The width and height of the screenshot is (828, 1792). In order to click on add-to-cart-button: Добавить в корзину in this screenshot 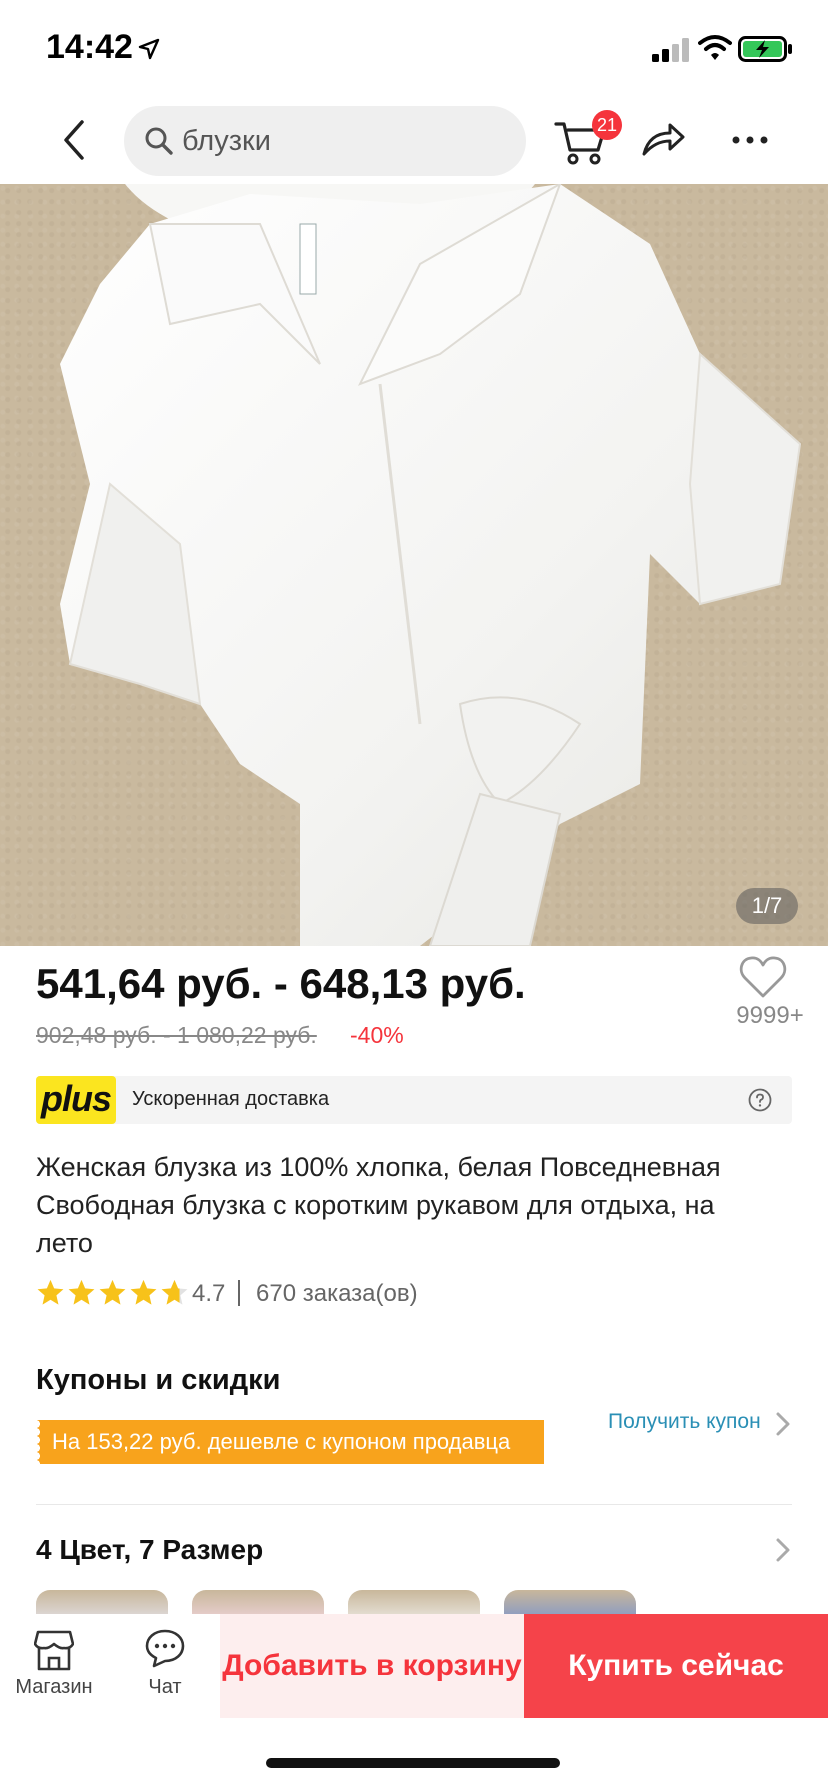, I will do `click(372, 1666)`.